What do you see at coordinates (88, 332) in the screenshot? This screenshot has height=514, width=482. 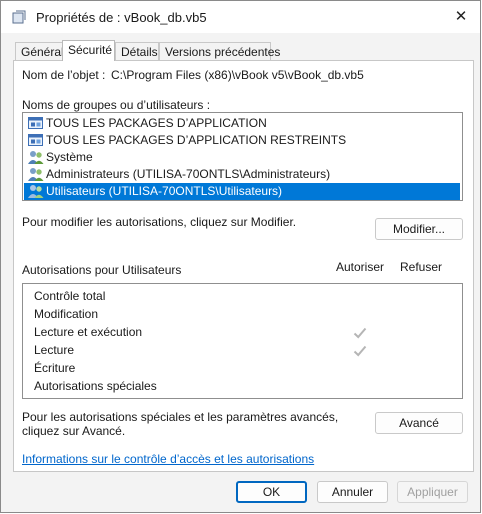 I see `permission-read-execute: Lecture et exécution` at bounding box center [88, 332].